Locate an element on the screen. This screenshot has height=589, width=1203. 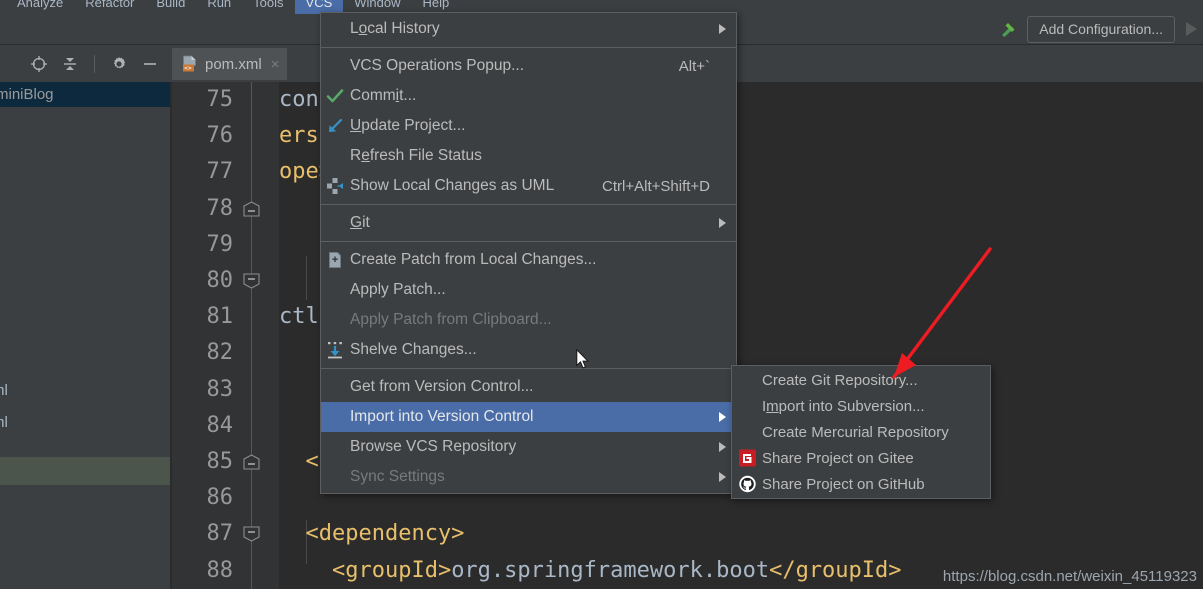
code-line: <dependency> is located at coordinates (371, 534).